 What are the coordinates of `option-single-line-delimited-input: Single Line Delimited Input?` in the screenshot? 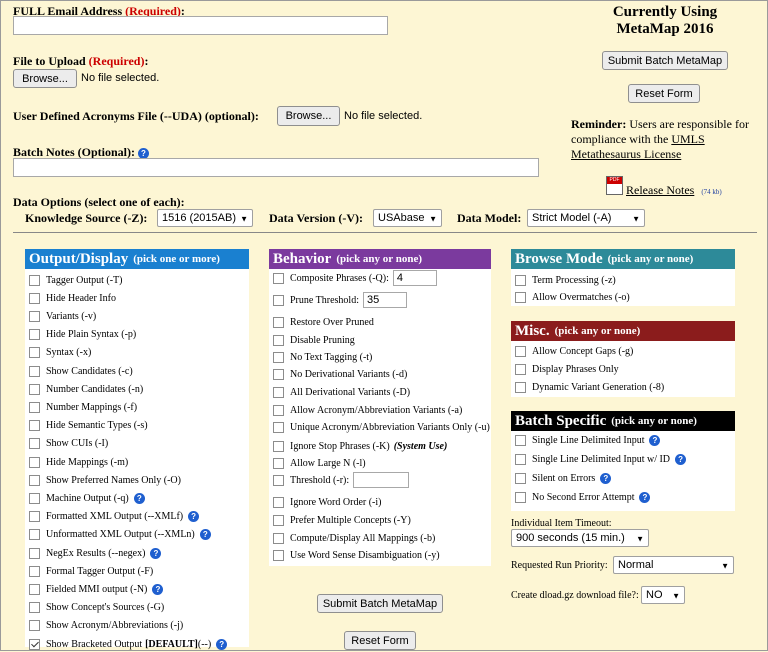 It's located at (588, 440).